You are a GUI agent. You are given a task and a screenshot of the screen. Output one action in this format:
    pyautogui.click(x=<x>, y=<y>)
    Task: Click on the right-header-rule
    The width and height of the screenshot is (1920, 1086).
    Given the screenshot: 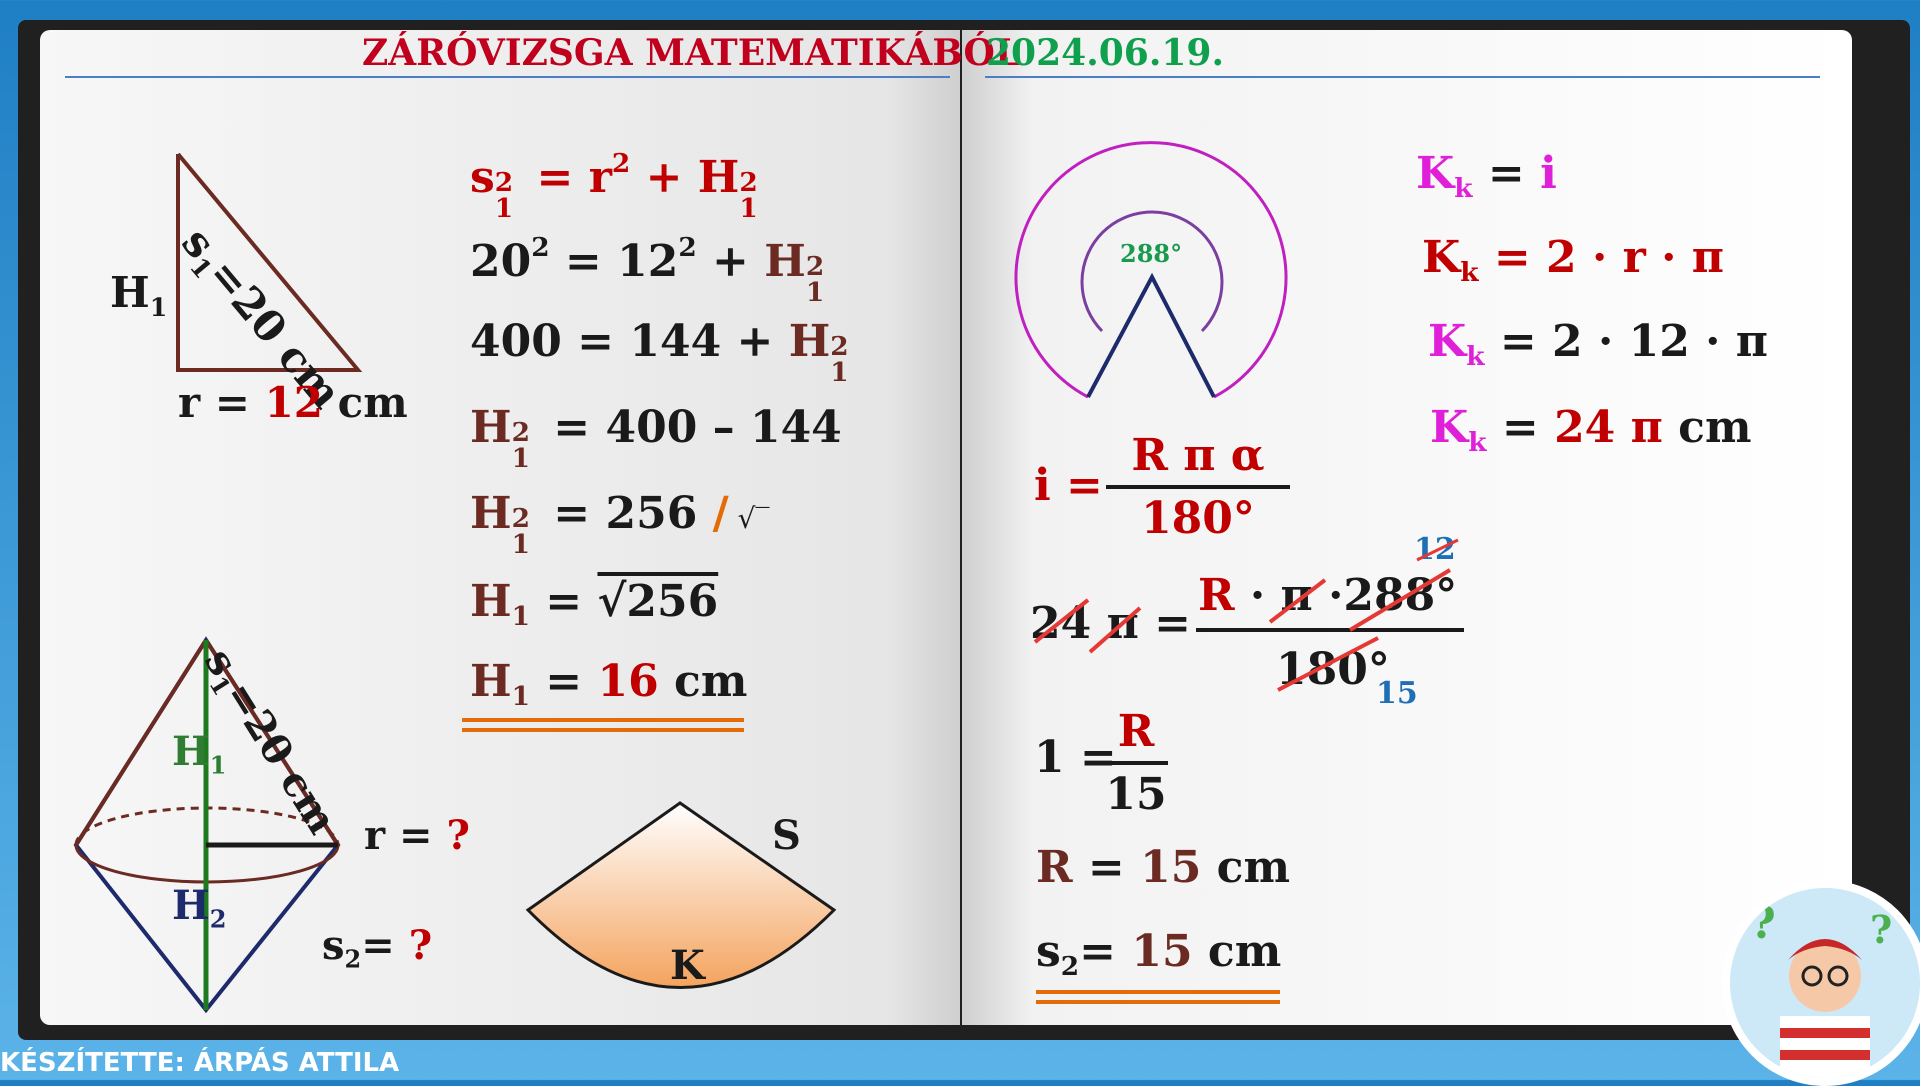 What is the action you would take?
    pyautogui.click(x=1402, y=77)
    